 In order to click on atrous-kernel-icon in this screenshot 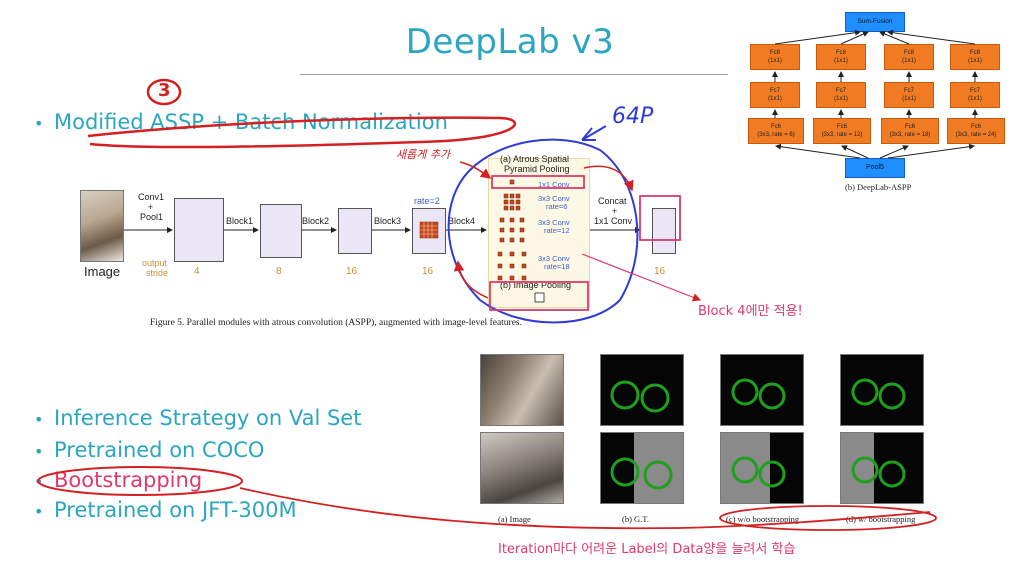, I will do `click(429, 230)`.